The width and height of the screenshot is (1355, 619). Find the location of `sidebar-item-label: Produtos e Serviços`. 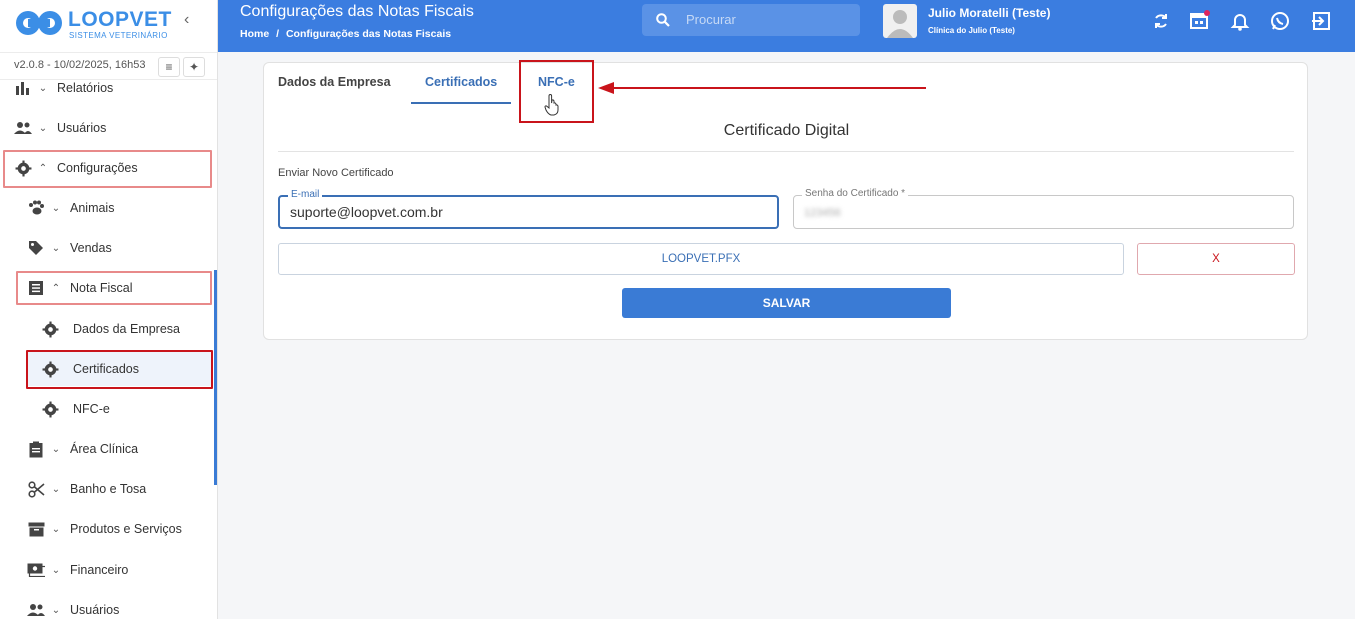

sidebar-item-label: Produtos e Serviços is located at coordinates (126, 529).